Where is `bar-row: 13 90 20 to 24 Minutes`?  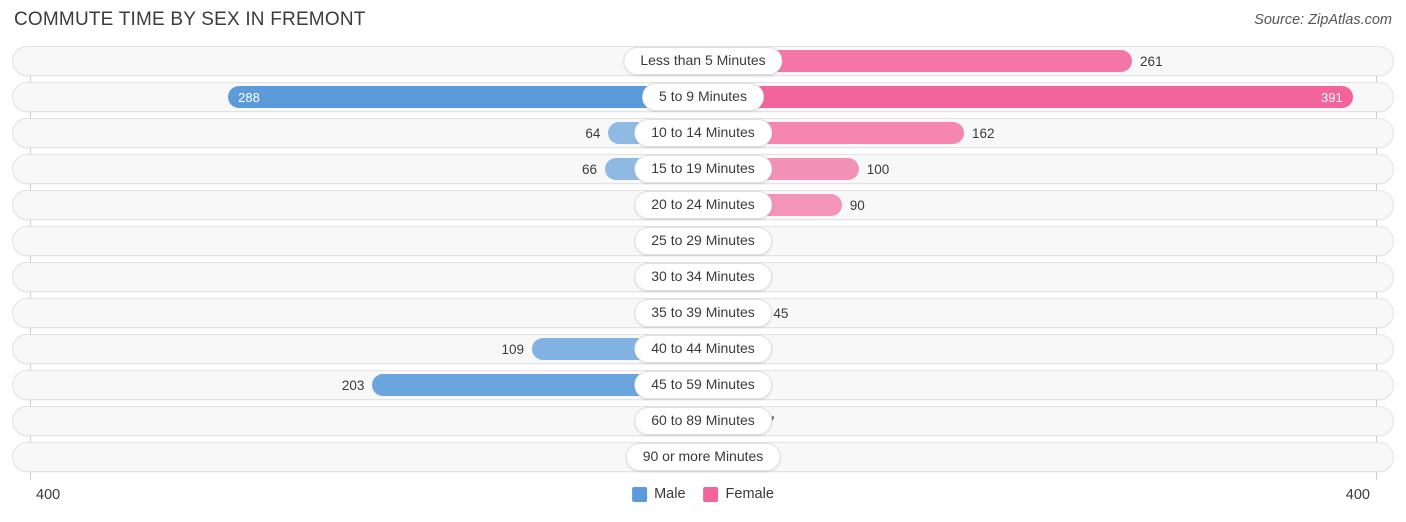
bar-row: 13 90 20 to 24 Minutes is located at coordinates (703, 205).